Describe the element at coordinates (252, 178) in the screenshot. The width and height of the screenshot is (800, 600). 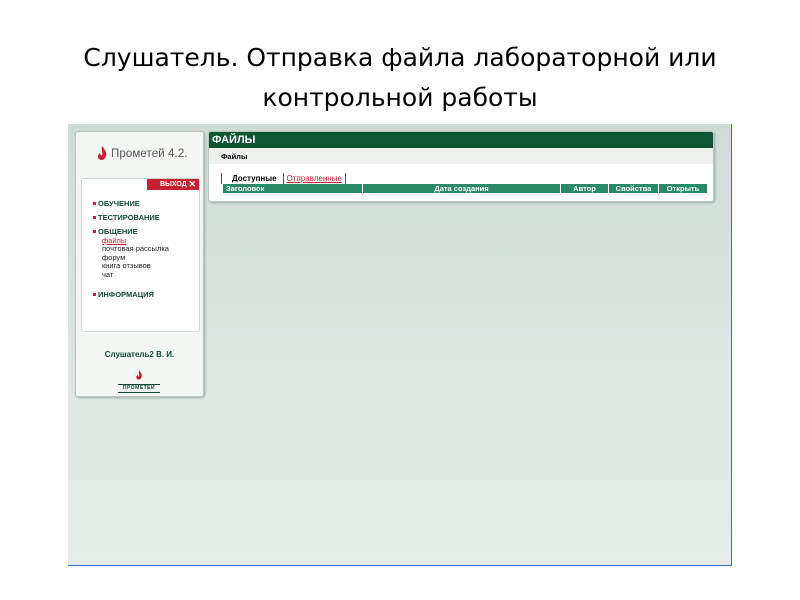
I see `tab-available: Доступные` at that location.